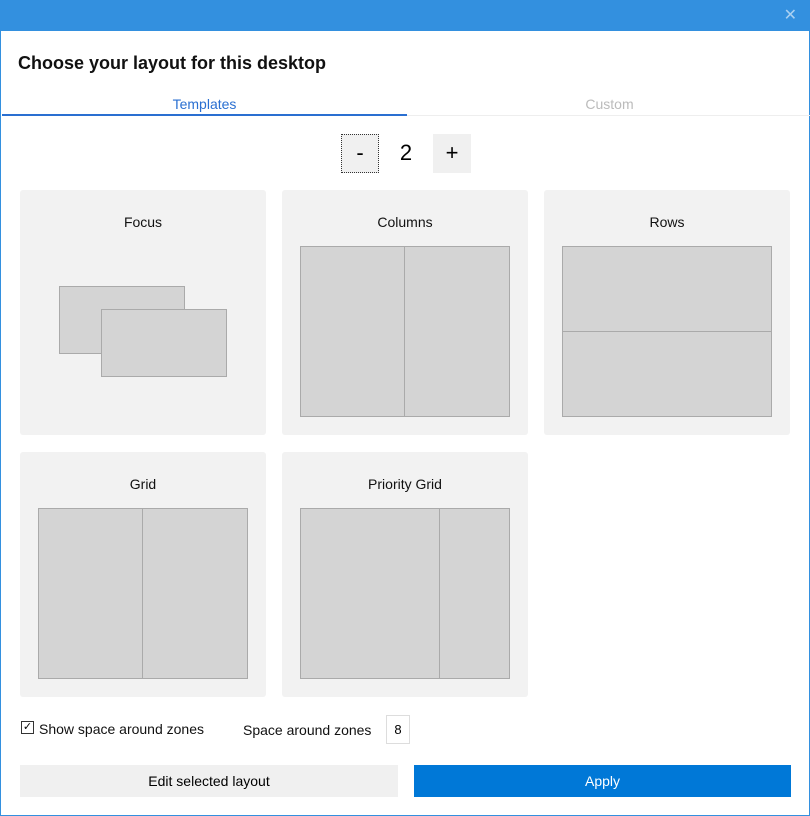 This screenshot has height=816, width=810. I want to click on template-rows: Rows, so click(667, 312).